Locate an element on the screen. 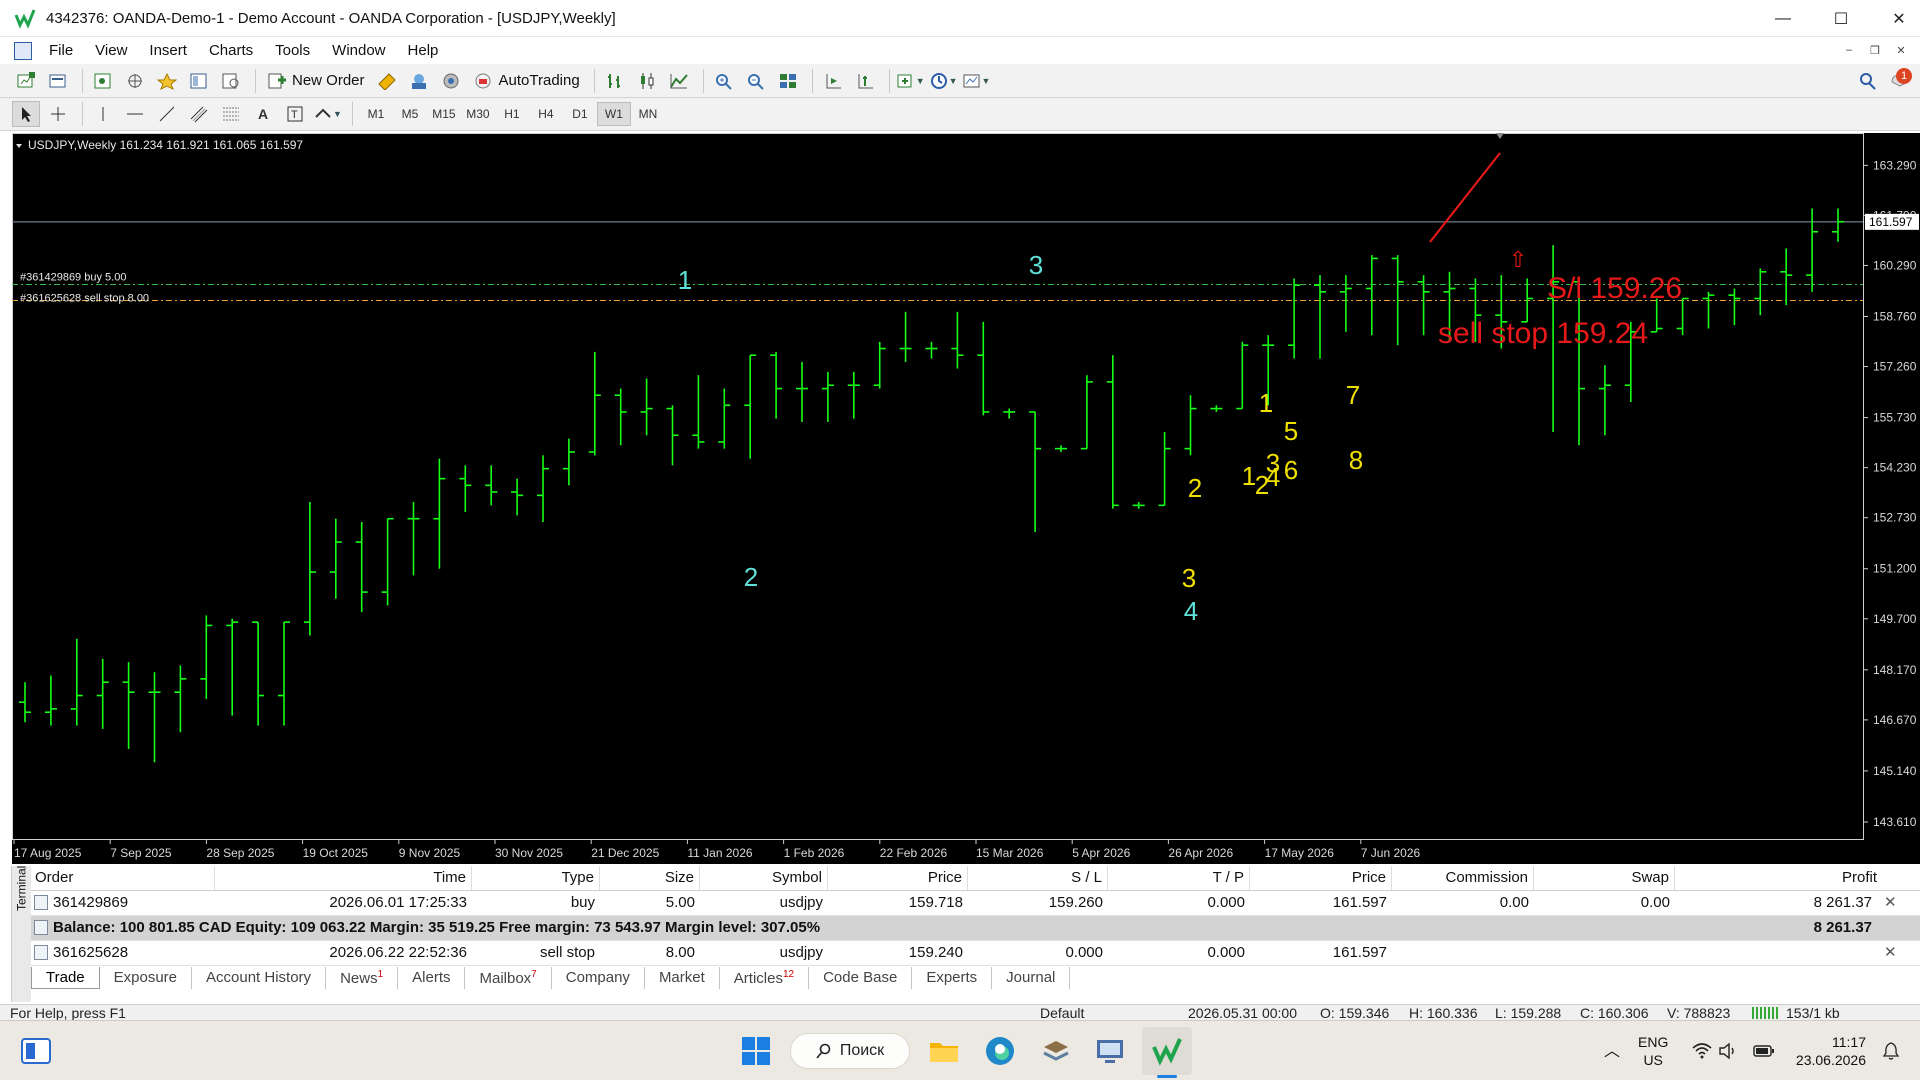  menu-window: Window is located at coordinates (358, 50).